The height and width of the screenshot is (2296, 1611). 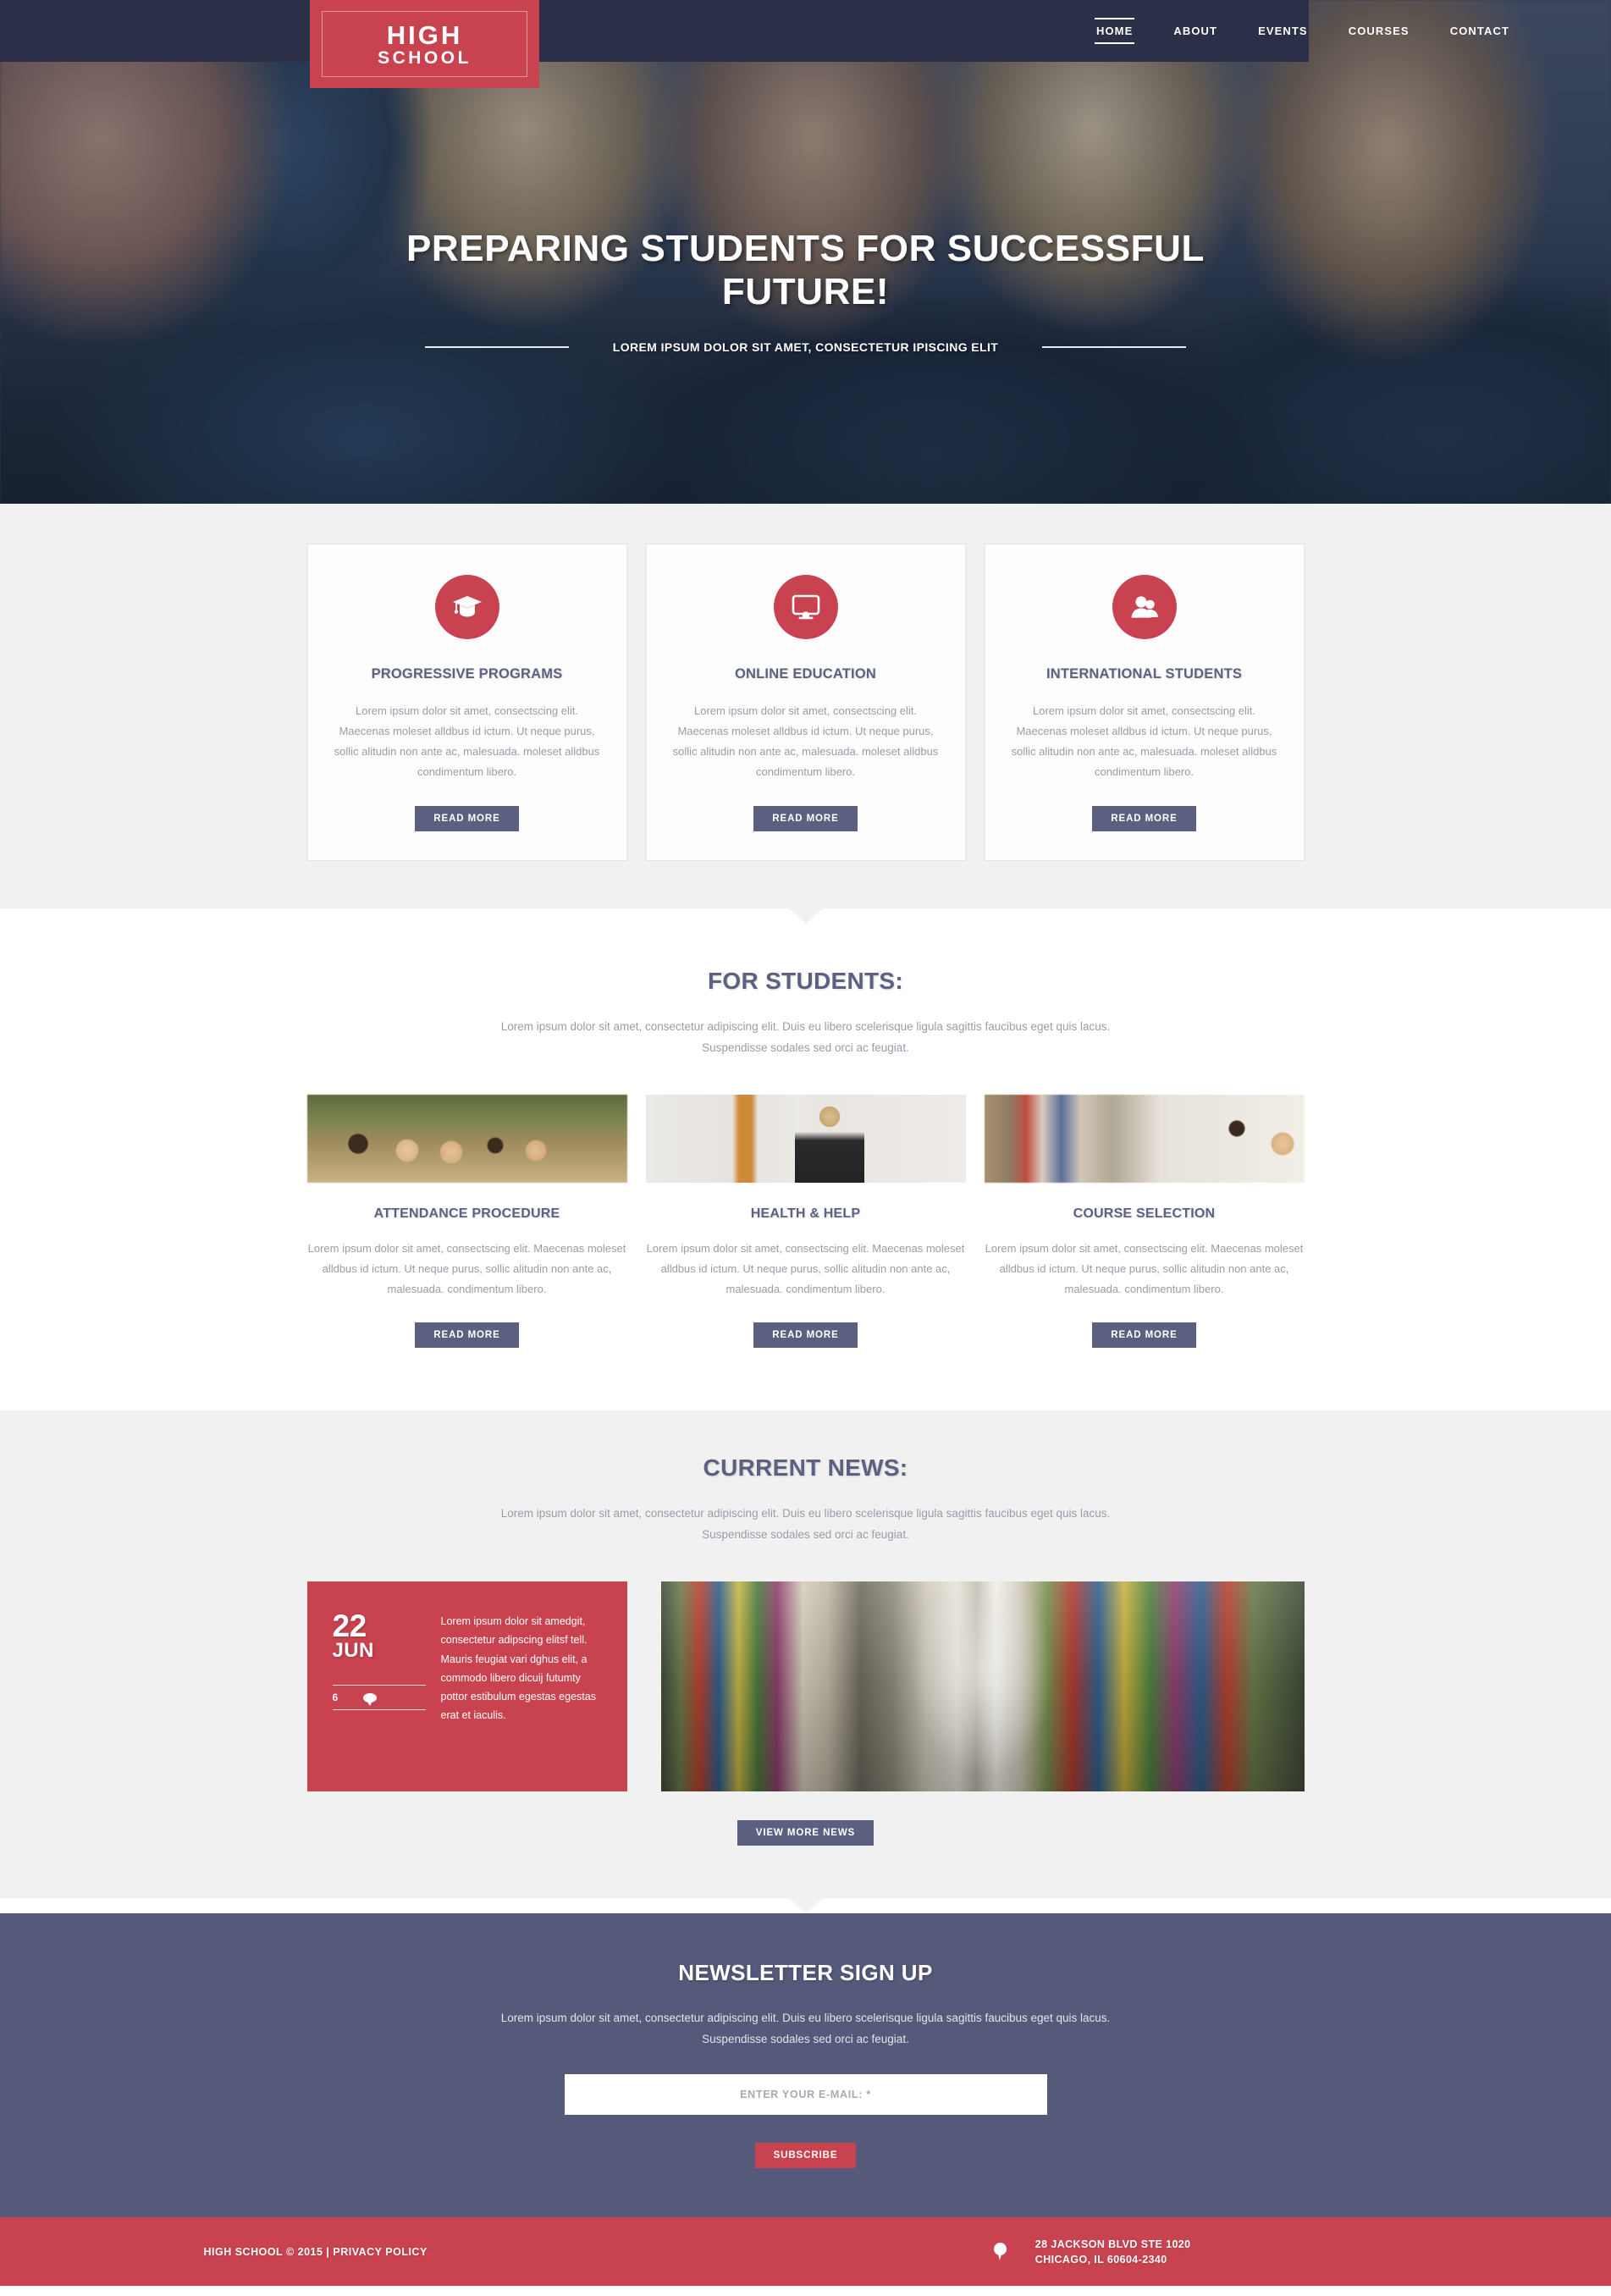 I want to click on graduation-cap-glyph, so click(x=467, y=606).